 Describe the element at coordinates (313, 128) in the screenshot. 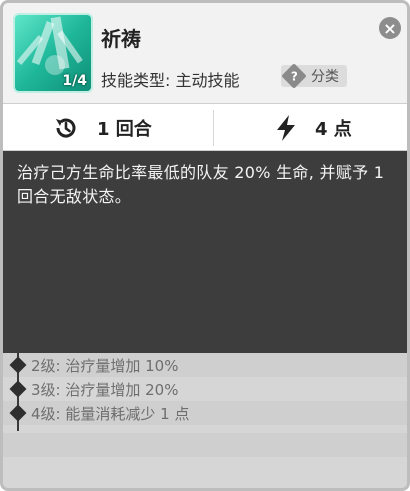

I see `energy-stat: 4 点` at that location.